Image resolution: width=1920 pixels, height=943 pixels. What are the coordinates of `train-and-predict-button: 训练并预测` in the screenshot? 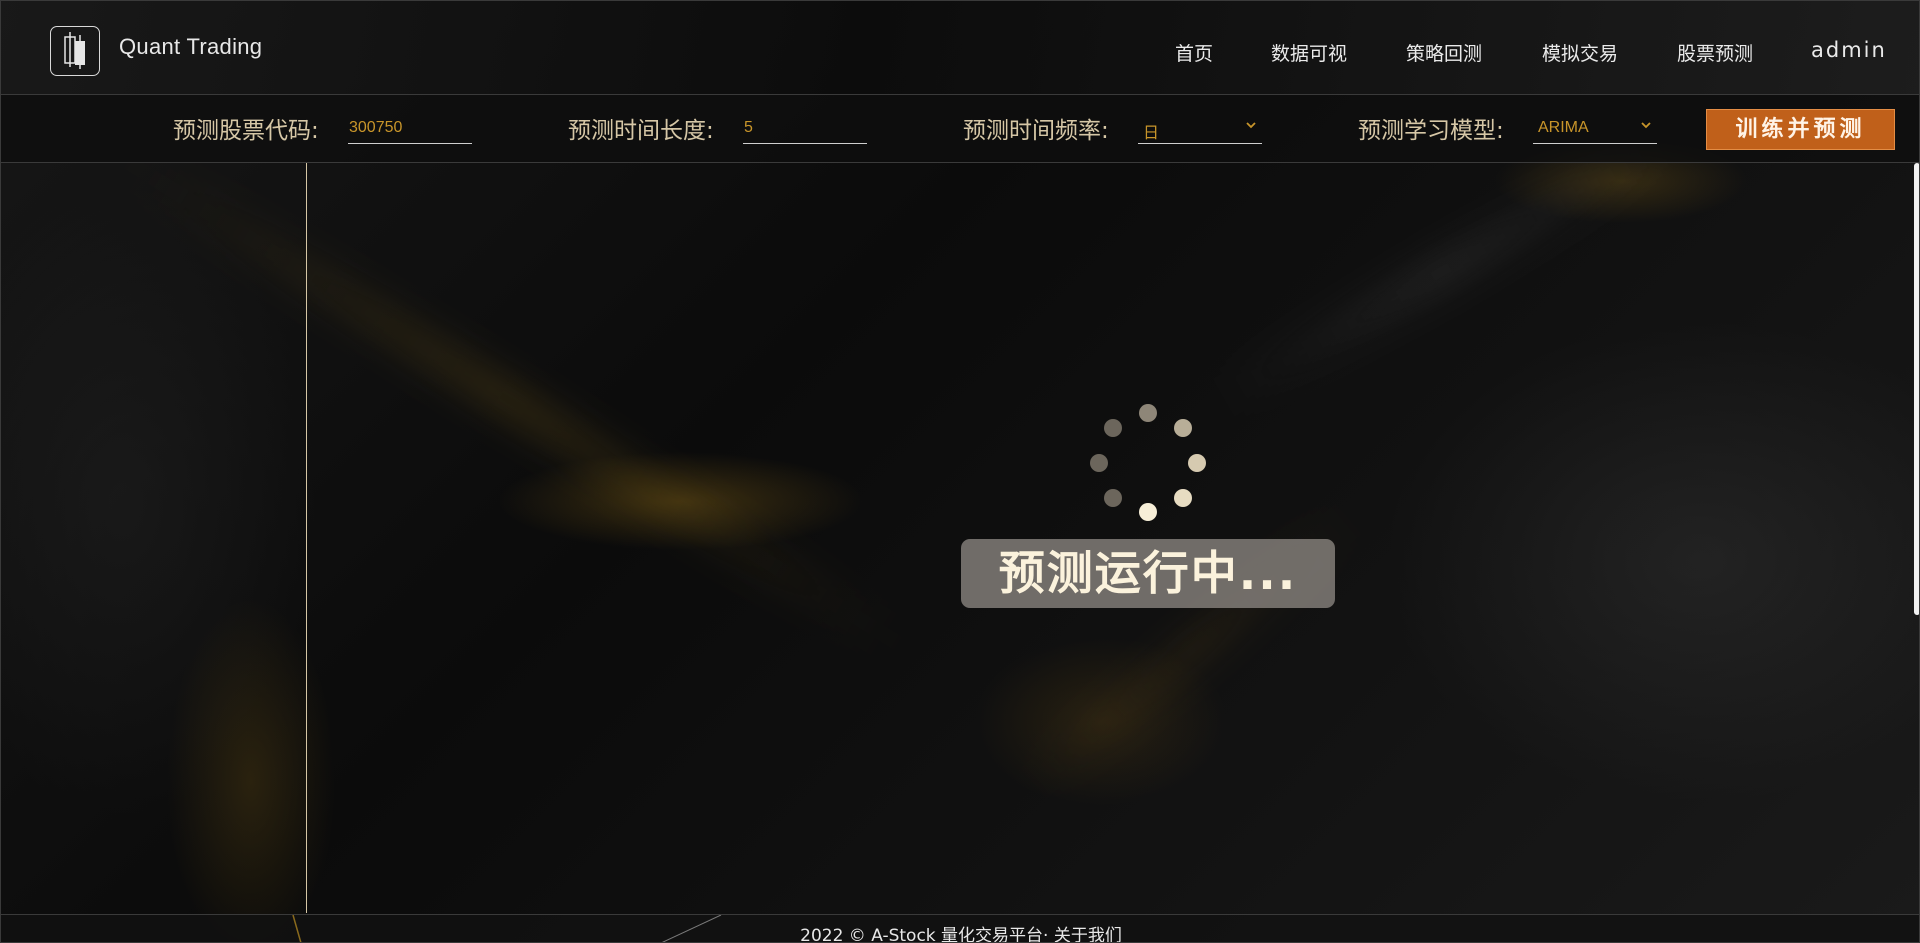 It's located at (1800, 129).